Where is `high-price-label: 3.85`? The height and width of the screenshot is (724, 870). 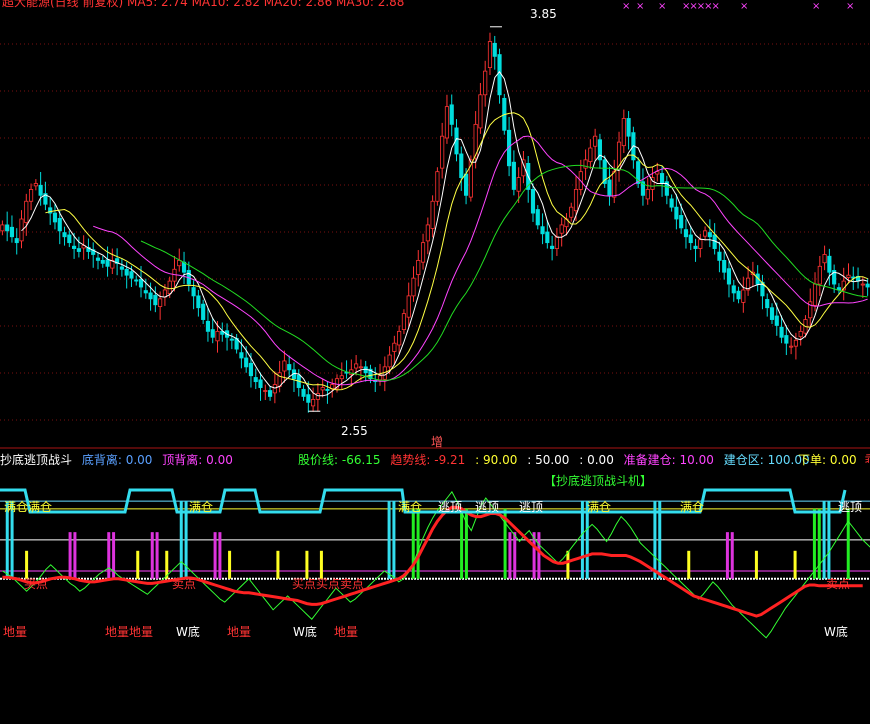
high-price-label: 3.85 is located at coordinates (543, 14).